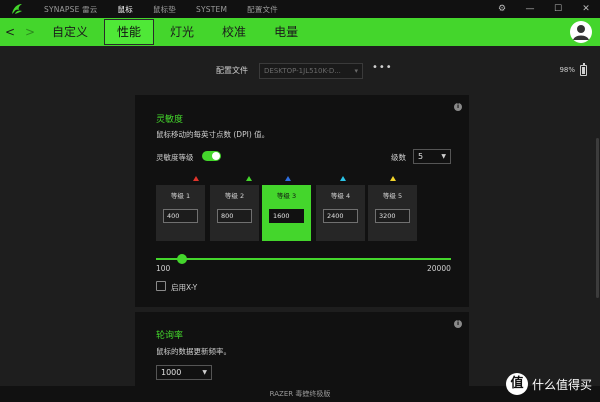  What do you see at coordinates (530, 9) in the screenshot?
I see `minimize-icon: —` at bounding box center [530, 9].